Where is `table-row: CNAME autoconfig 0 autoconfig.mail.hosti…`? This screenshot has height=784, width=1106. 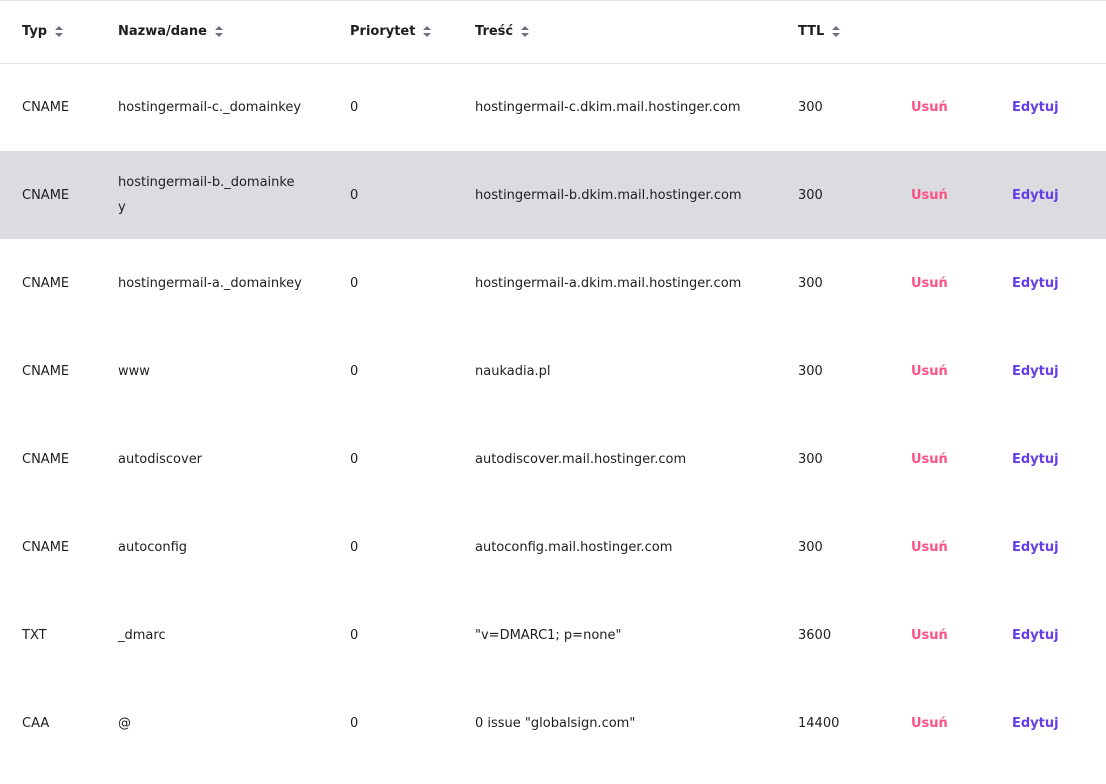 table-row: CNAME autoconfig 0 autoconfig.mail.hosti… is located at coordinates (553, 547).